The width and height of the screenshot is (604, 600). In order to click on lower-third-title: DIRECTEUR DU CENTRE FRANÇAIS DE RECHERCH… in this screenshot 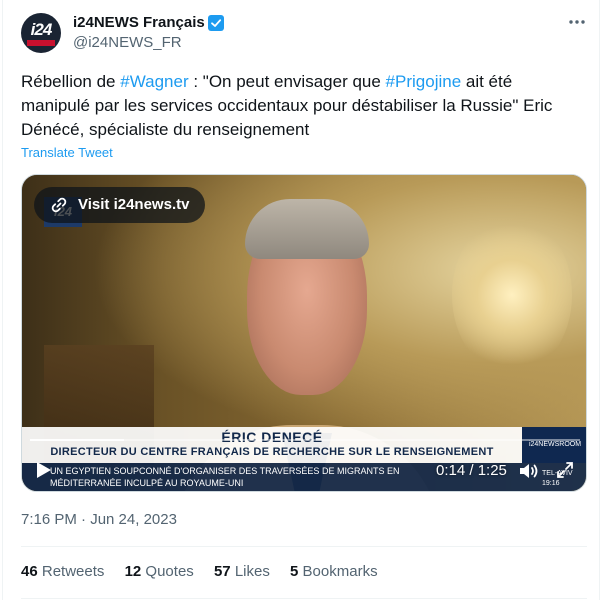, I will do `click(272, 452)`.